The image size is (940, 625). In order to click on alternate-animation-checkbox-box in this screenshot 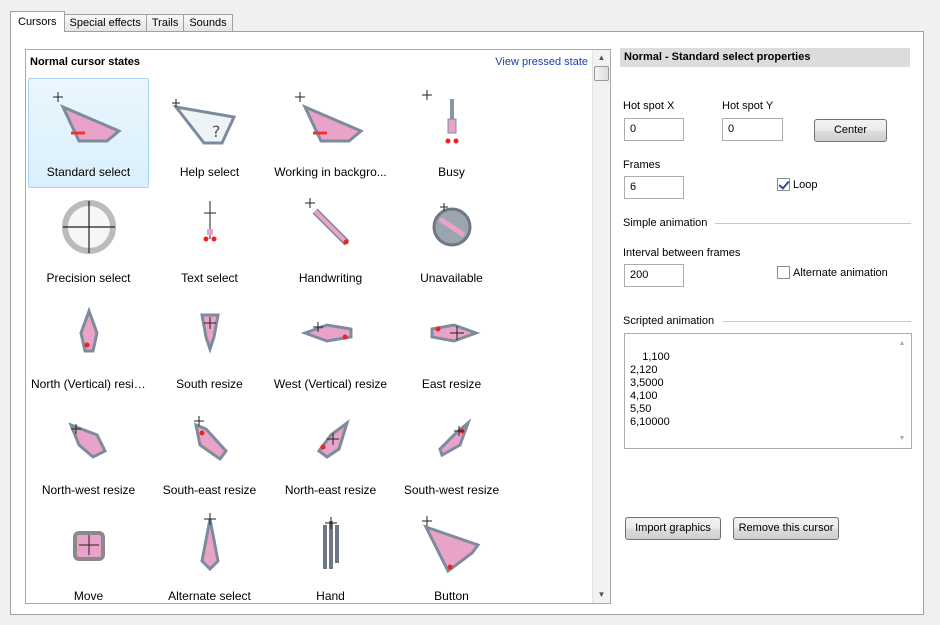, I will do `click(783, 272)`.